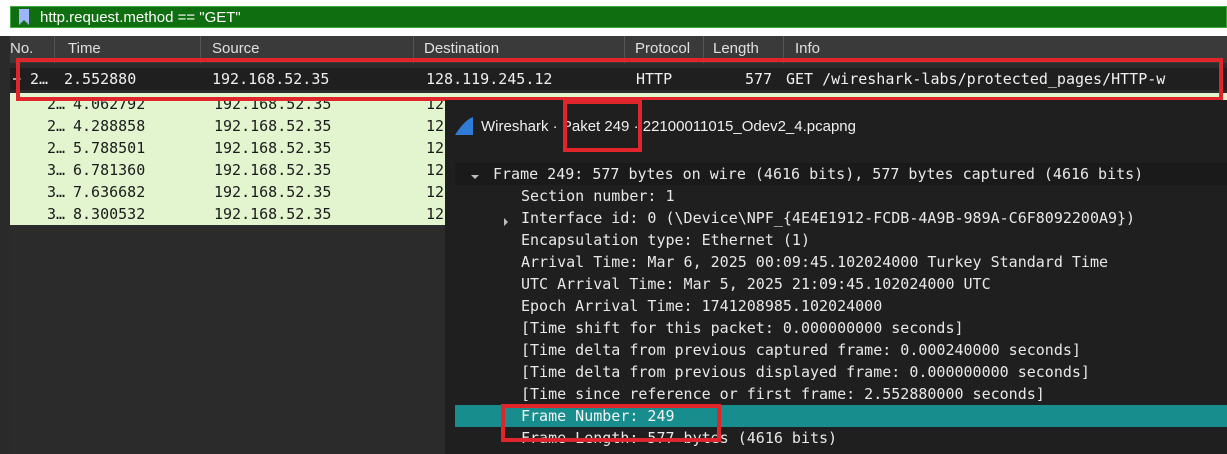  What do you see at coordinates (619, 79) in the screenshot?
I see `highlight-selected-row` at bounding box center [619, 79].